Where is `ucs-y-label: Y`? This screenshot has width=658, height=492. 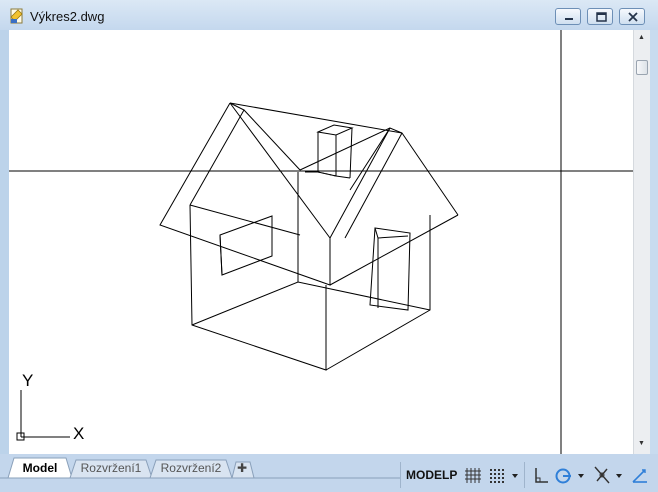
ucs-y-label: Y is located at coordinates (27, 380).